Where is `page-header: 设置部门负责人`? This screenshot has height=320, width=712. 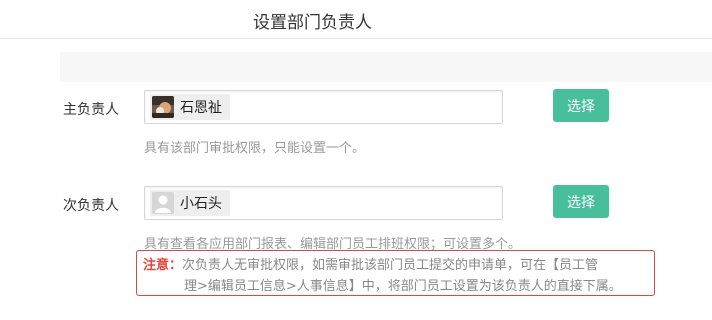
page-header: 设置部门负责人 is located at coordinates (356, 19).